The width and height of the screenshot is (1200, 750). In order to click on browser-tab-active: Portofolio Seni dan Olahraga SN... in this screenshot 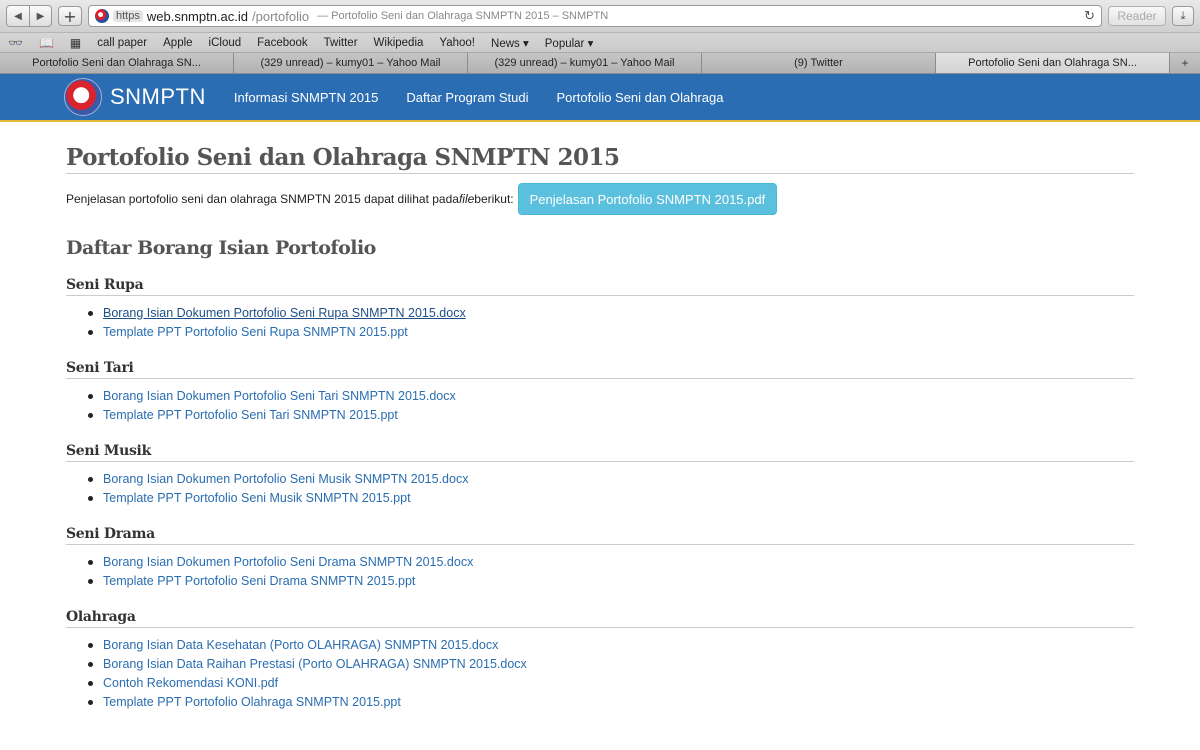, I will do `click(1053, 63)`.